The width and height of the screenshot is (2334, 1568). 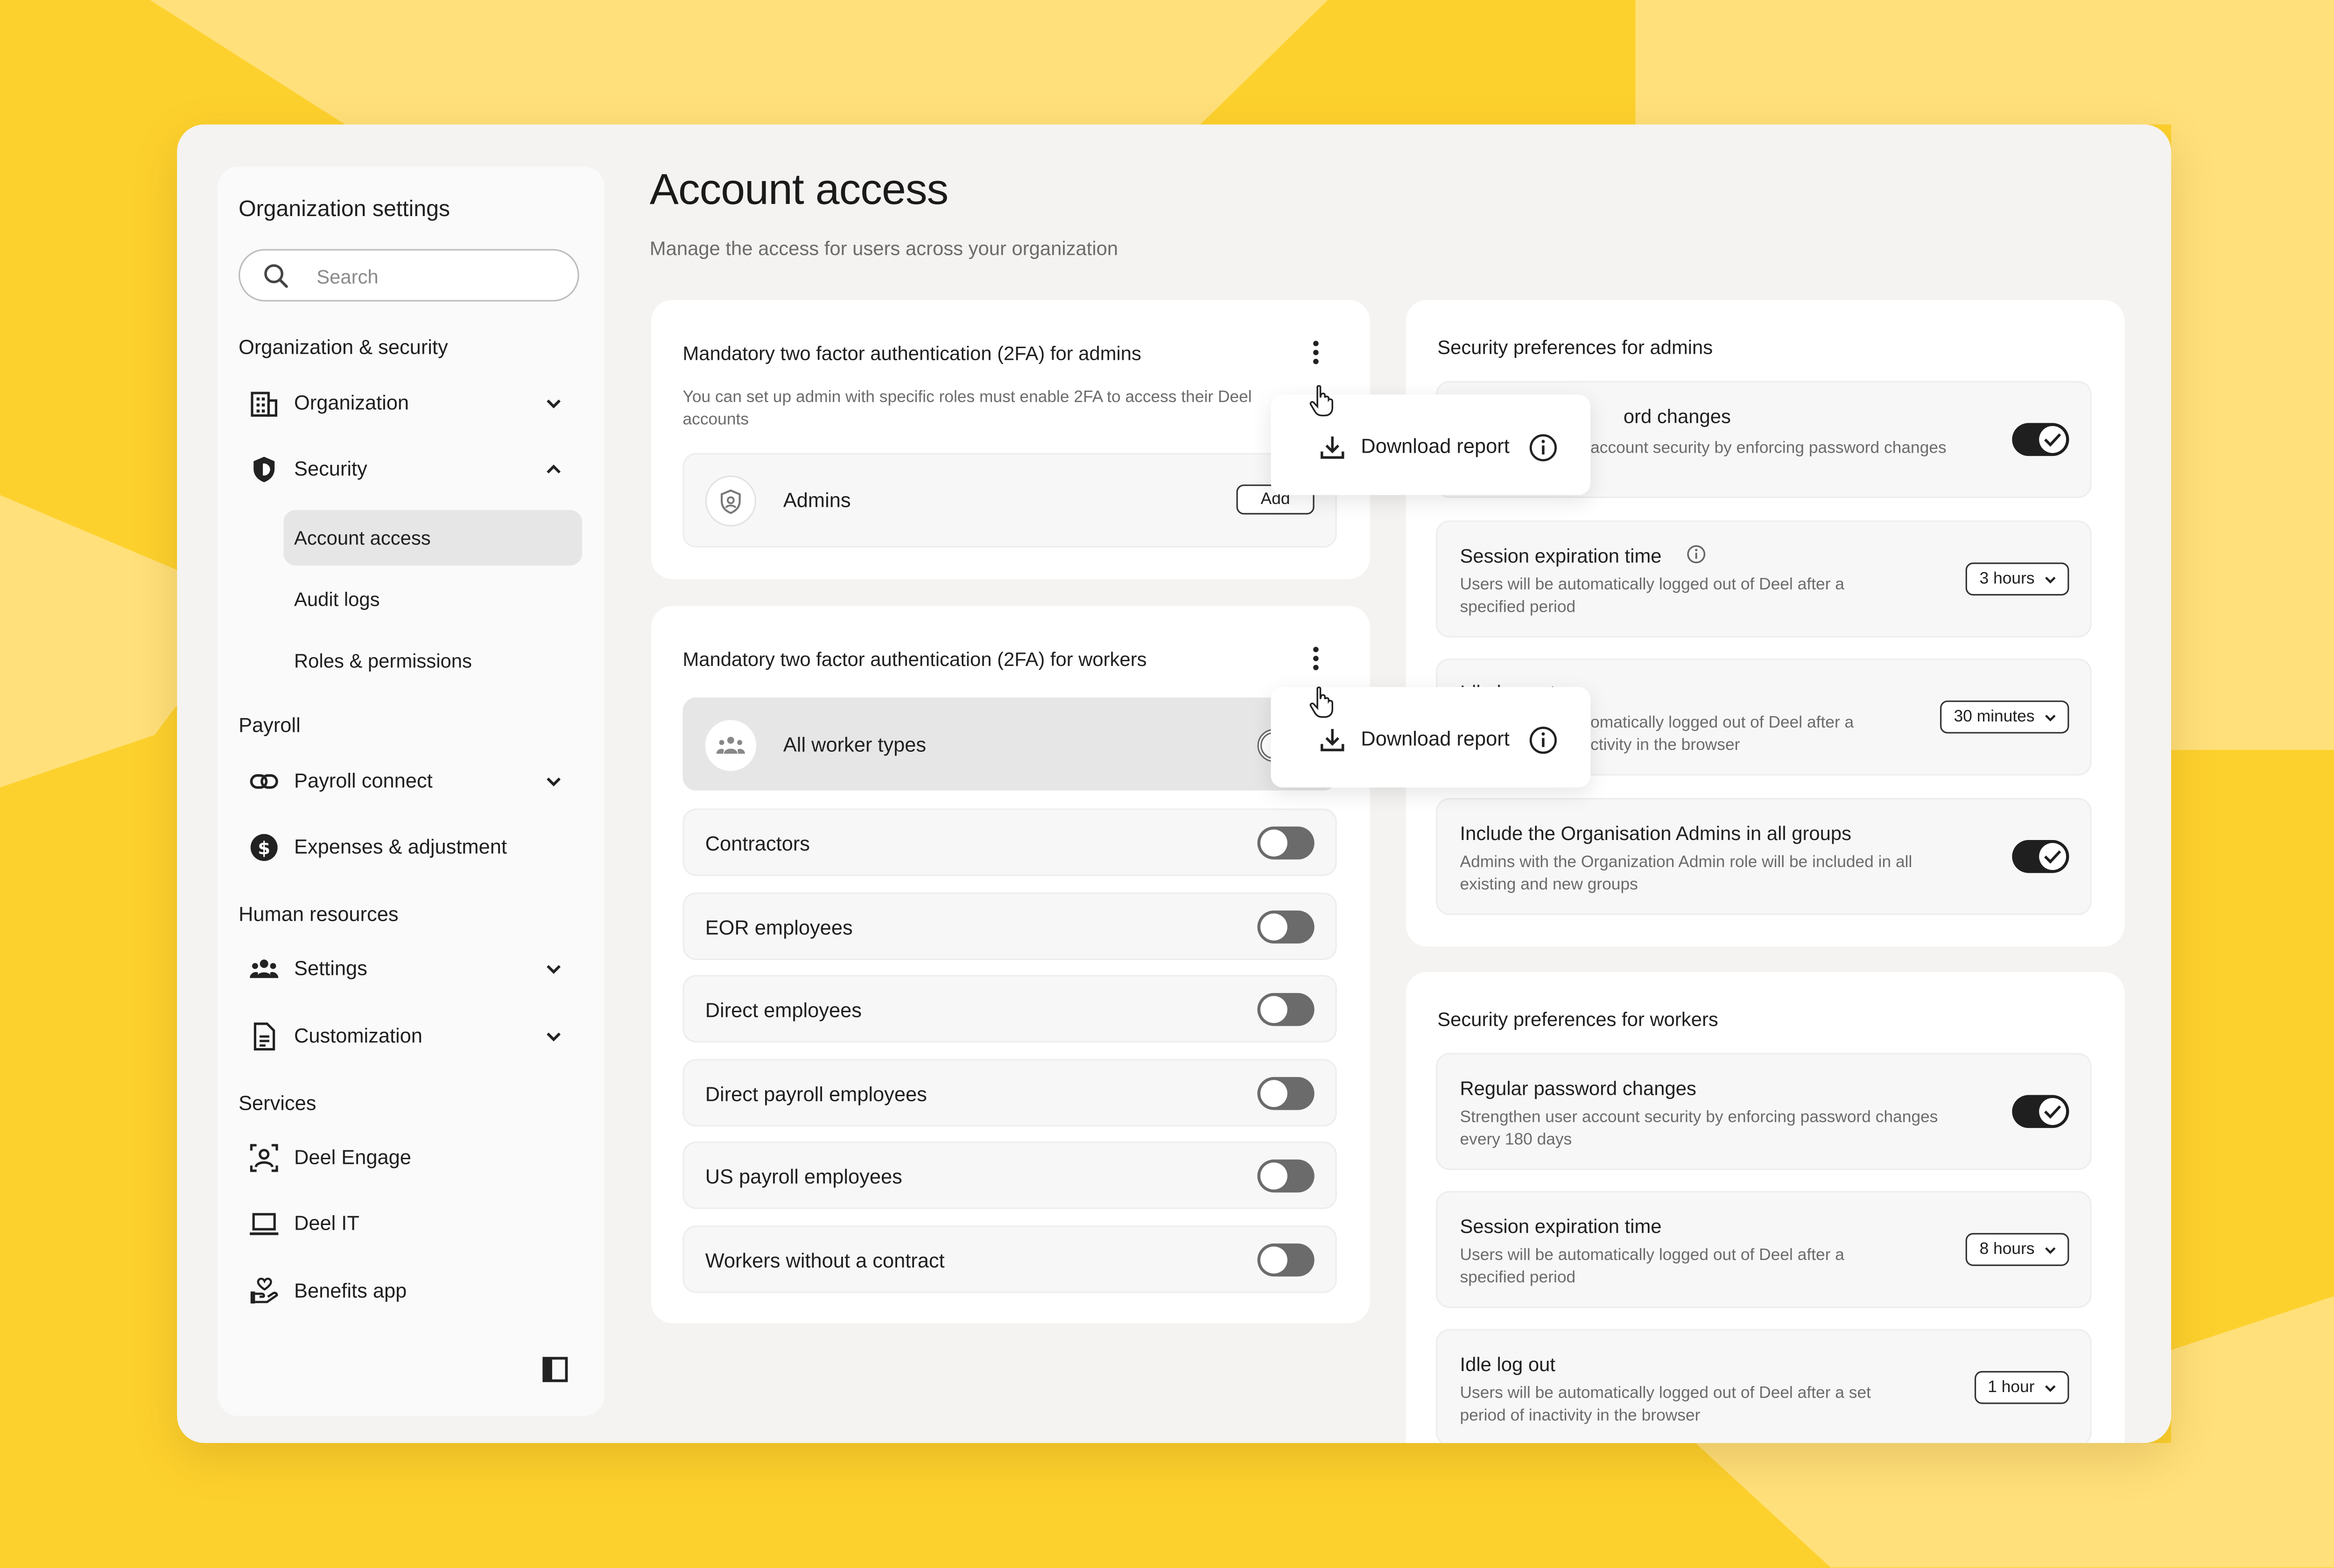 I want to click on sidebar-item-customization: Customization, so click(x=414, y=1036).